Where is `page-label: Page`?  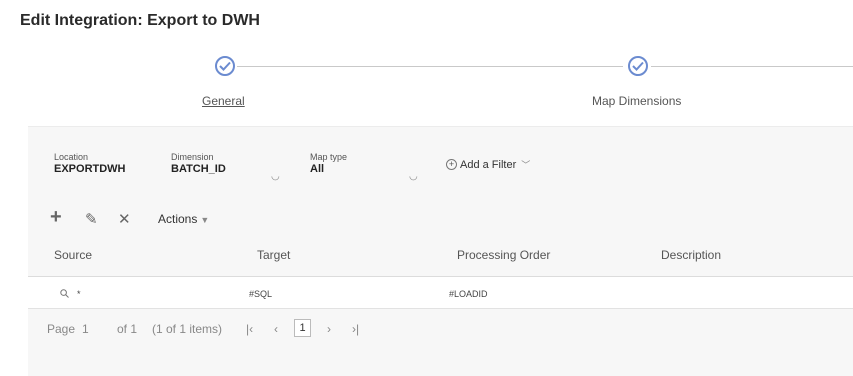 page-label: Page is located at coordinates (61, 329).